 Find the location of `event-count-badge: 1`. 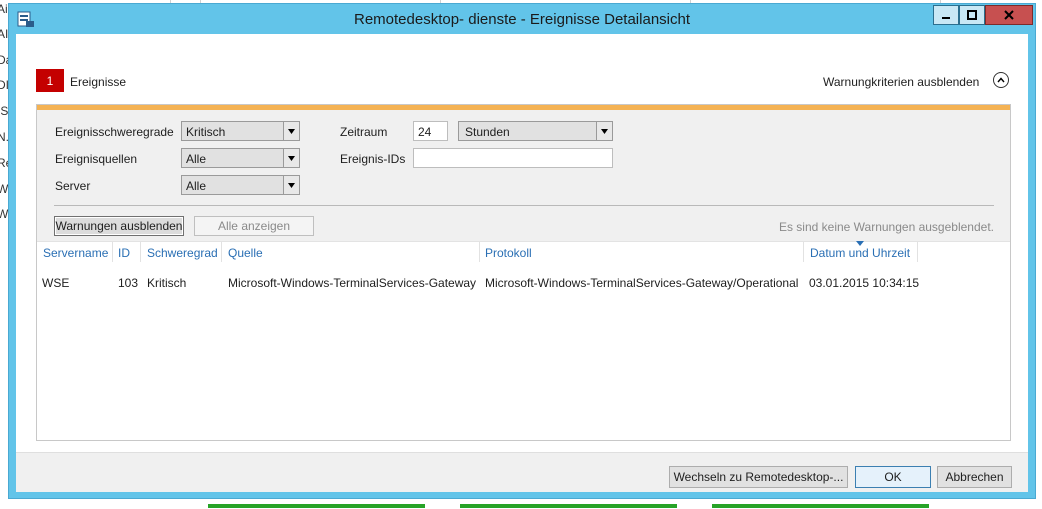

event-count-badge: 1 is located at coordinates (50, 80).